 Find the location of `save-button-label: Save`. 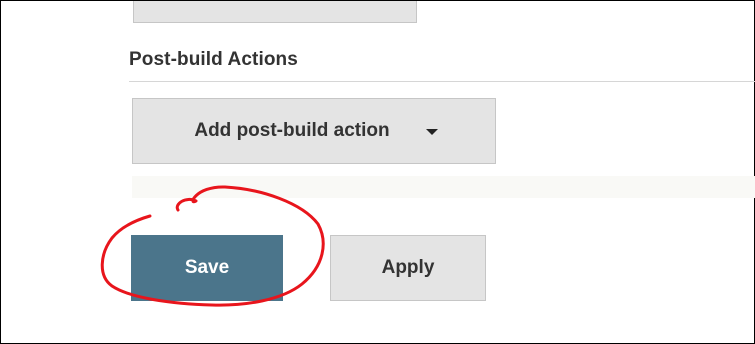

save-button-label: Save is located at coordinates (207, 267).